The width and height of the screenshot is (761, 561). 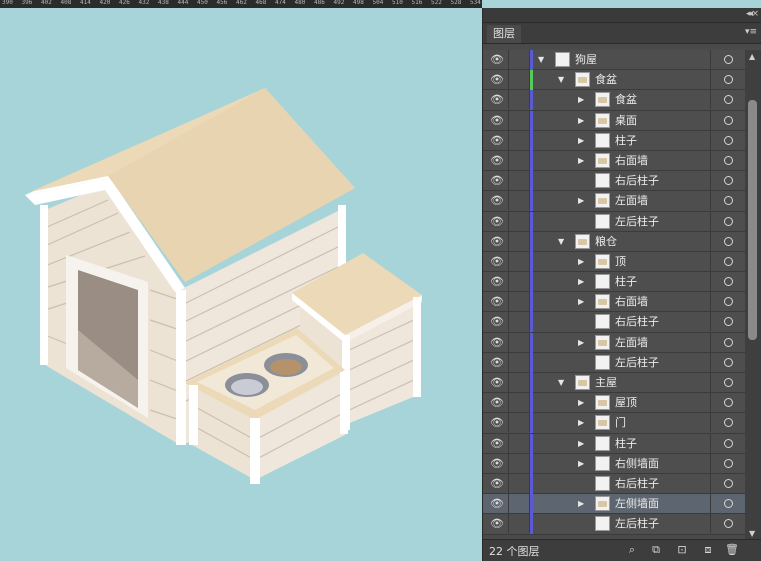 What do you see at coordinates (749, 14) in the screenshot?
I see `collapse-panel-icon: ◂◂` at bounding box center [749, 14].